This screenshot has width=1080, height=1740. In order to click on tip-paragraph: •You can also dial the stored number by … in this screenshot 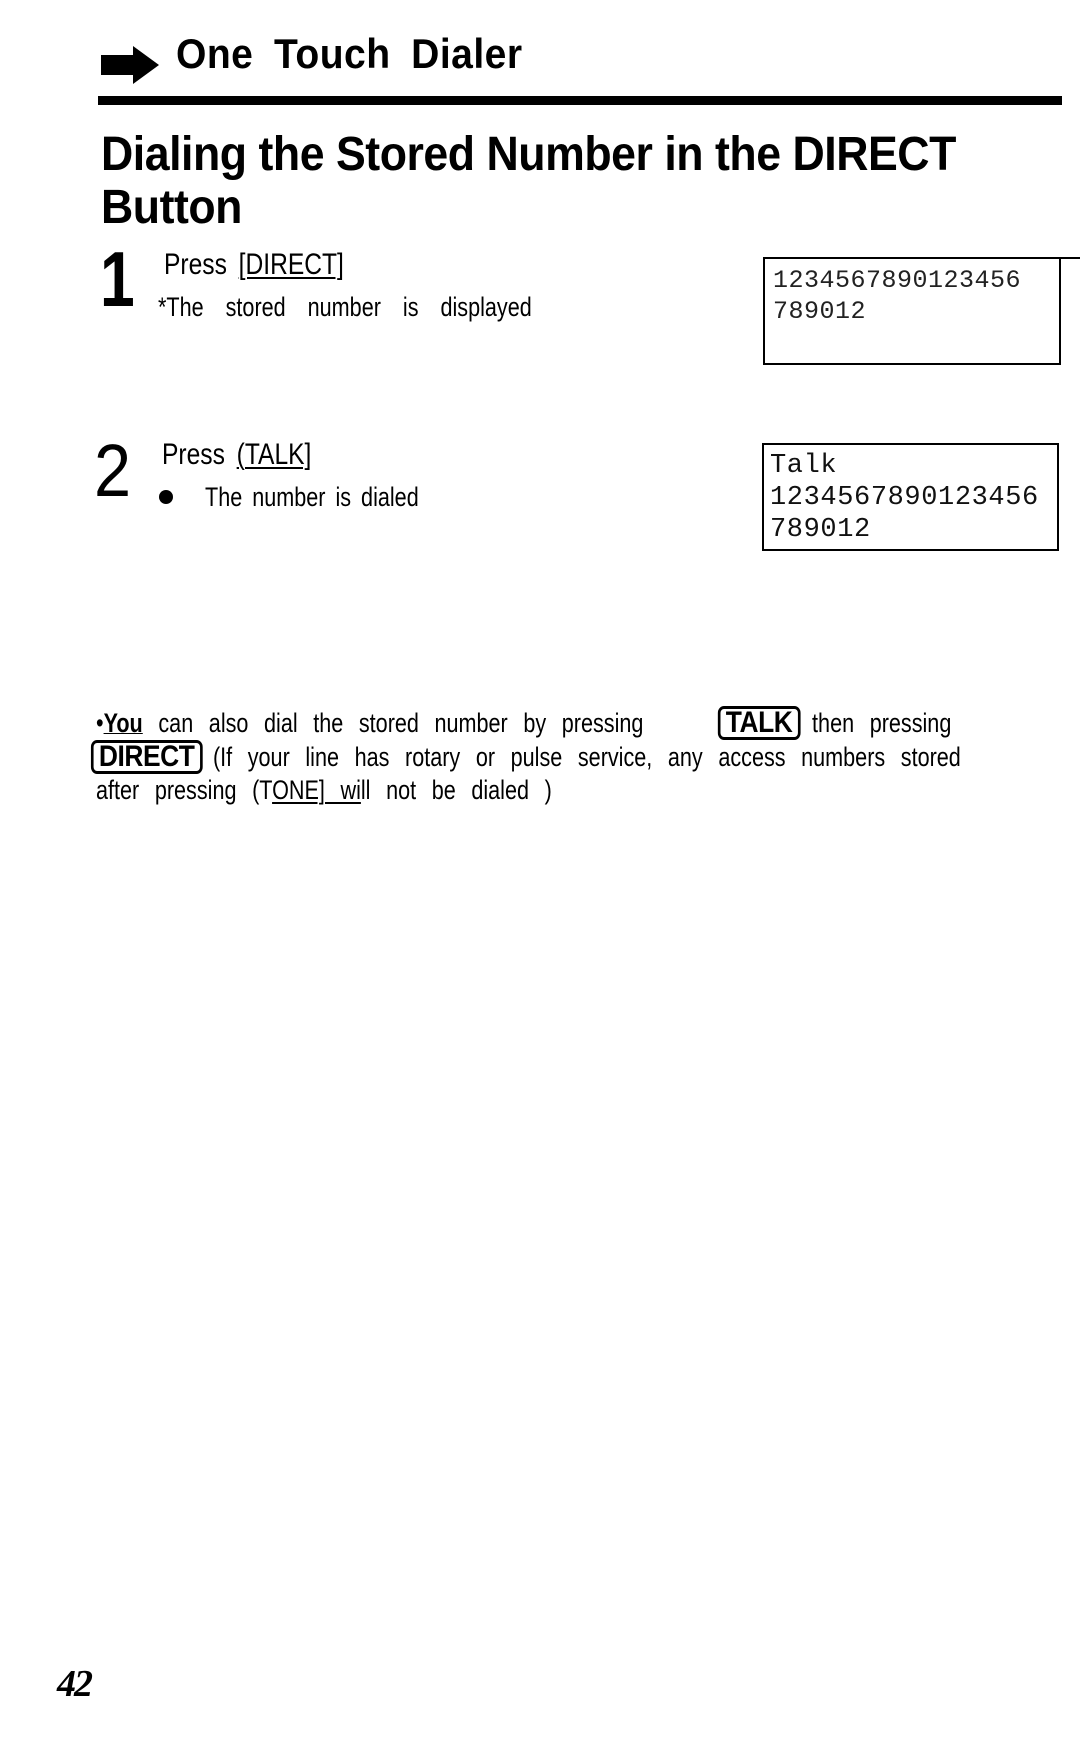, I will do `click(583, 756)`.